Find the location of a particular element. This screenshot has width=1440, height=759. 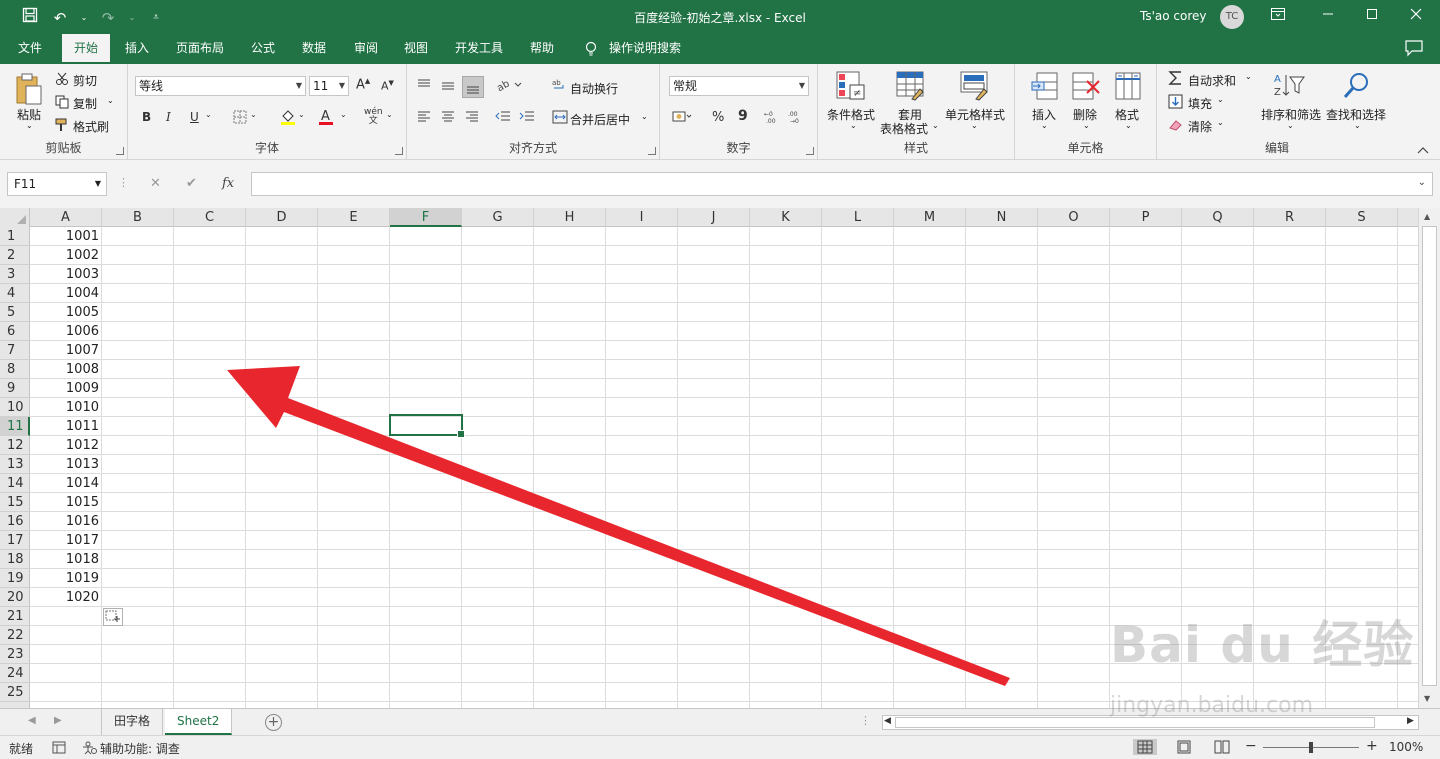

conditional-dropdown-icon: ⌄ is located at coordinates (853, 125).